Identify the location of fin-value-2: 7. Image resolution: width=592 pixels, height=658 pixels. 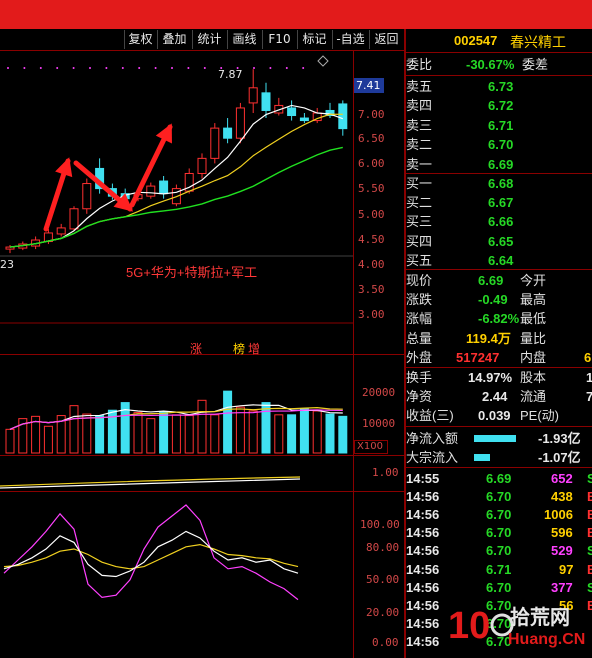
(589, 397).